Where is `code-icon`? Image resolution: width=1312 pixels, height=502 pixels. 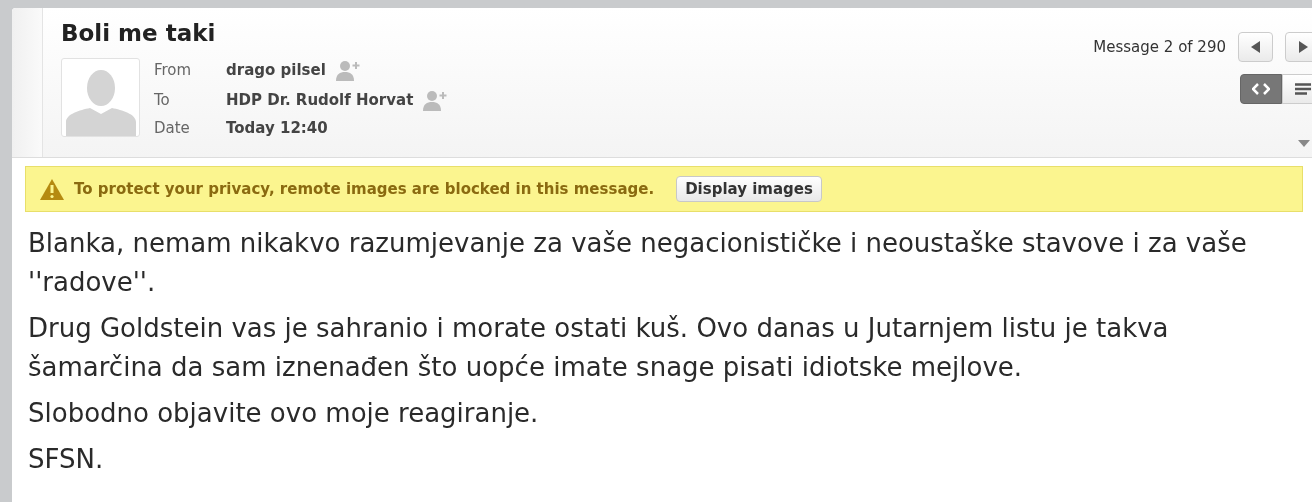 code-icon is located at coordinates (1261, 89).